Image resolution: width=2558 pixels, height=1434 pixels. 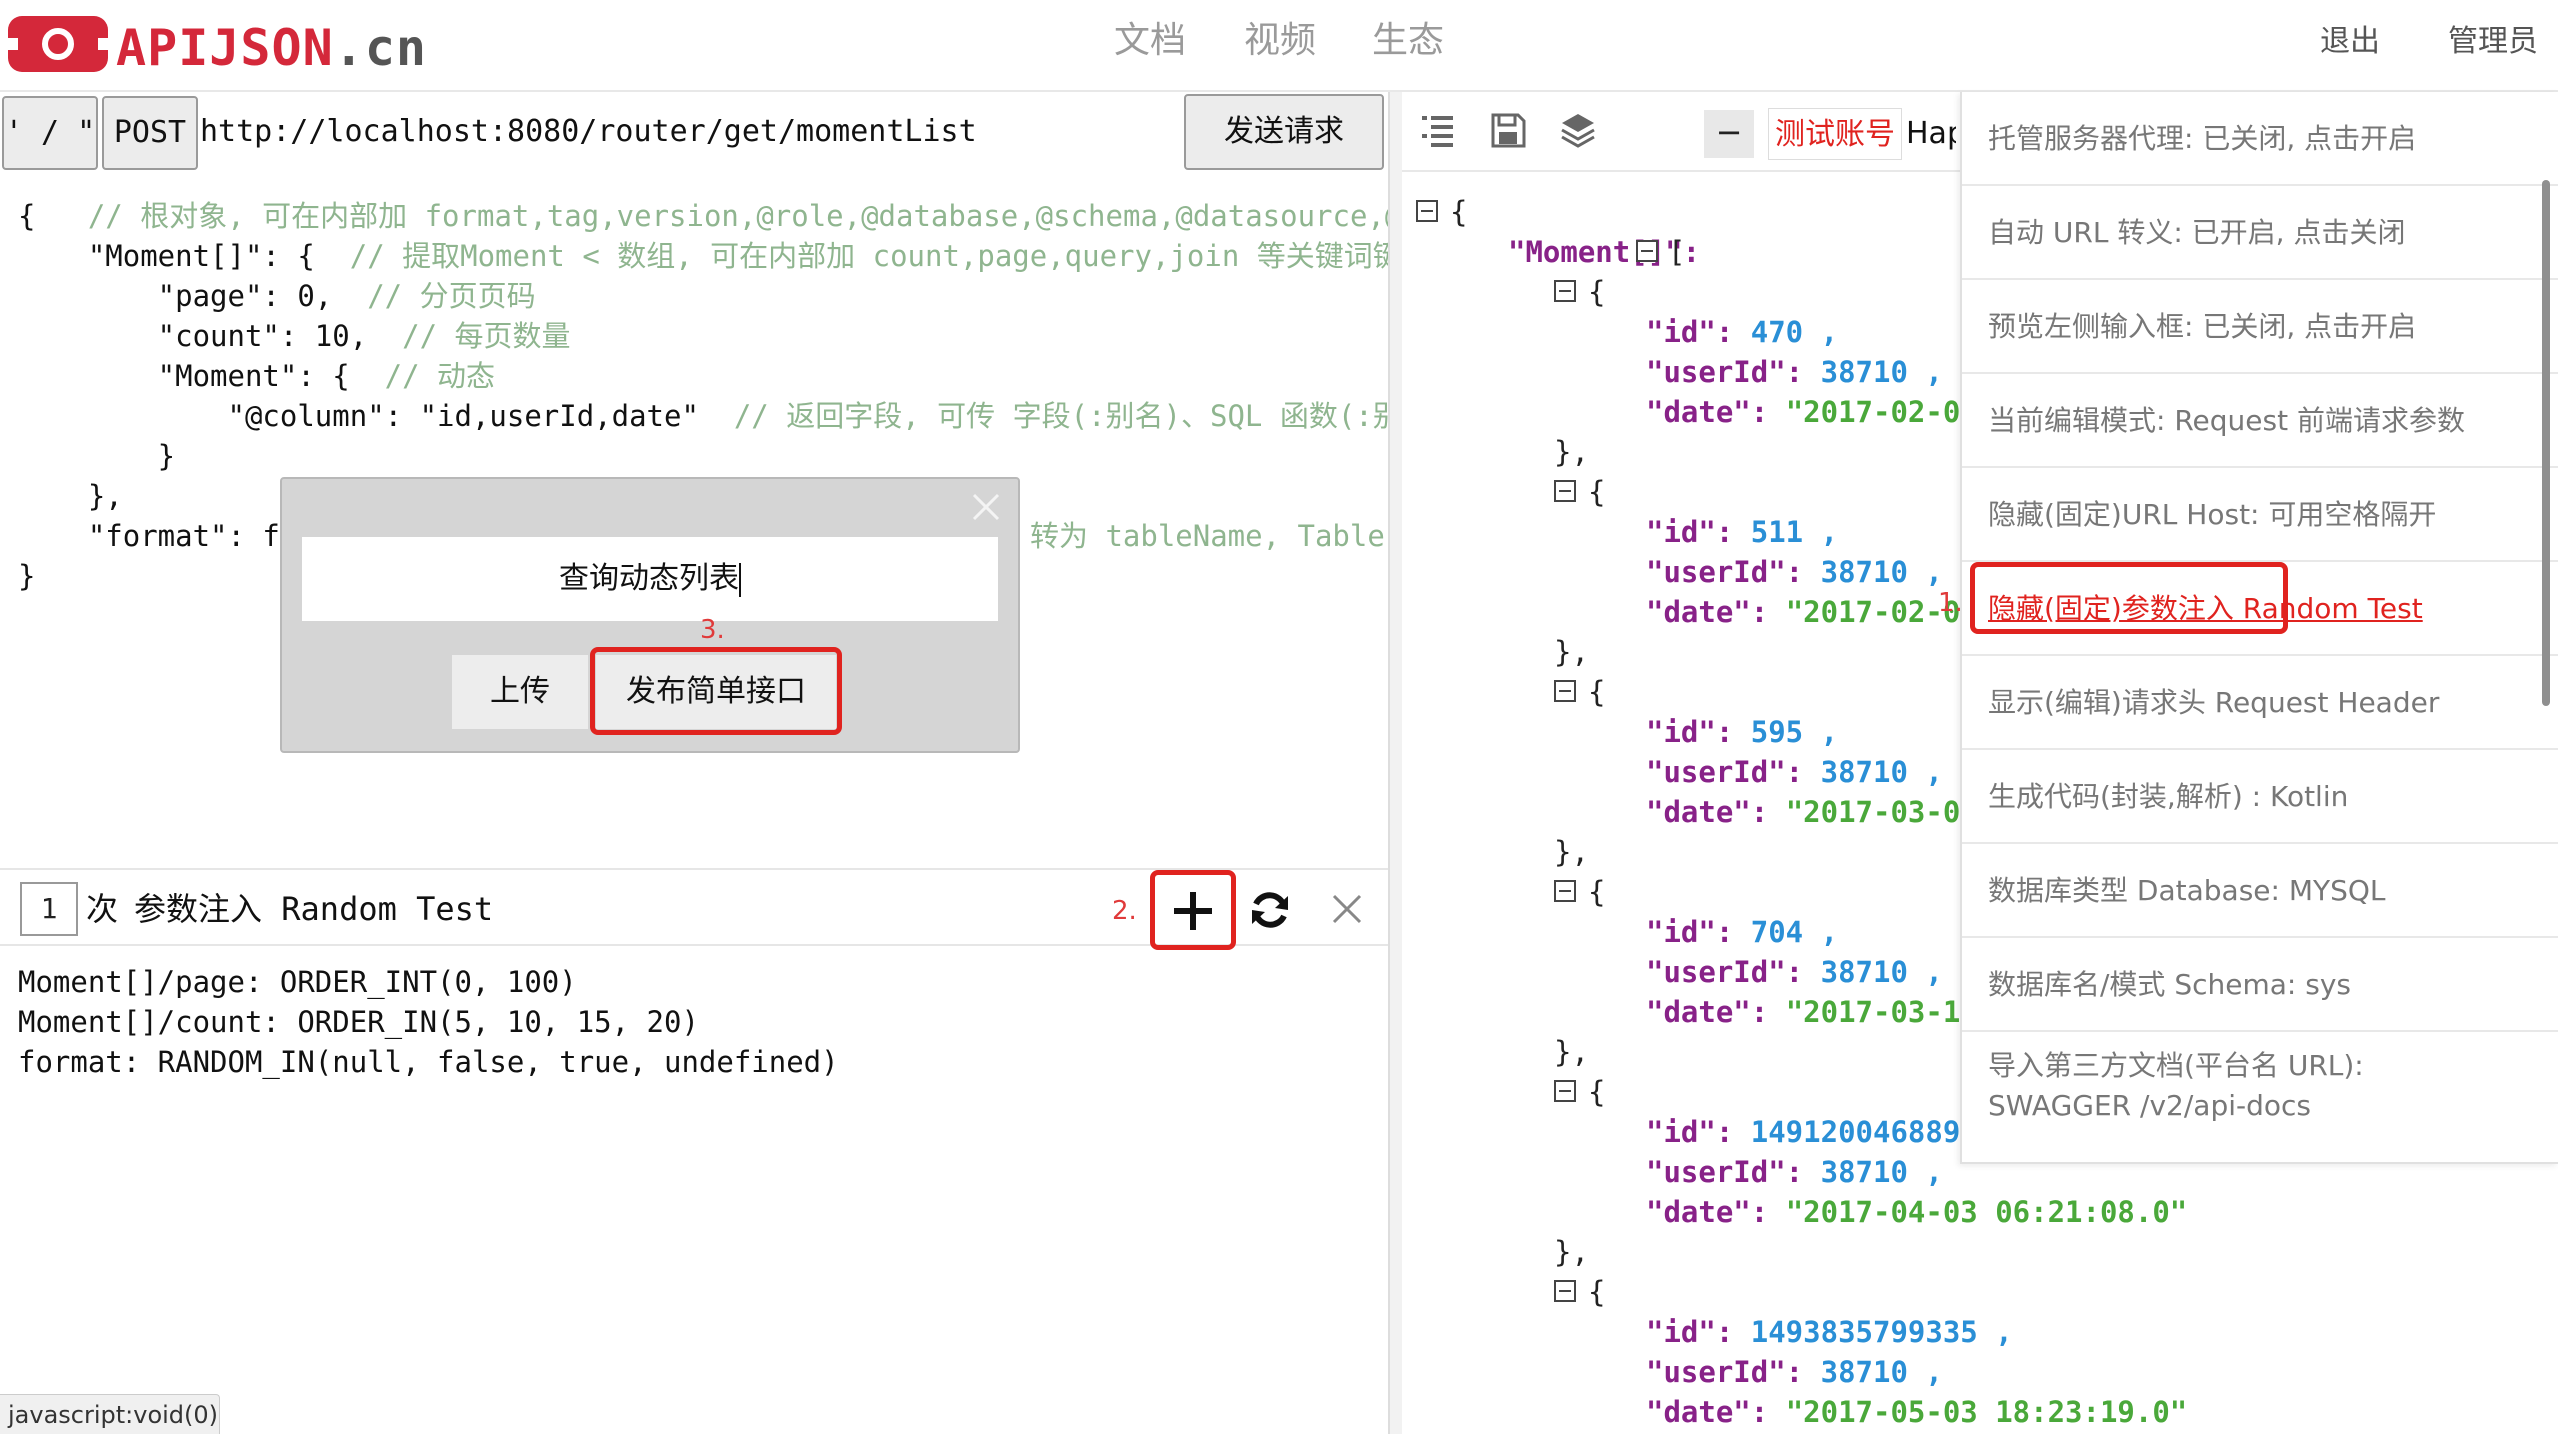 I want to click on editor-comment: // 分页页码, so click(x=451, y=296).